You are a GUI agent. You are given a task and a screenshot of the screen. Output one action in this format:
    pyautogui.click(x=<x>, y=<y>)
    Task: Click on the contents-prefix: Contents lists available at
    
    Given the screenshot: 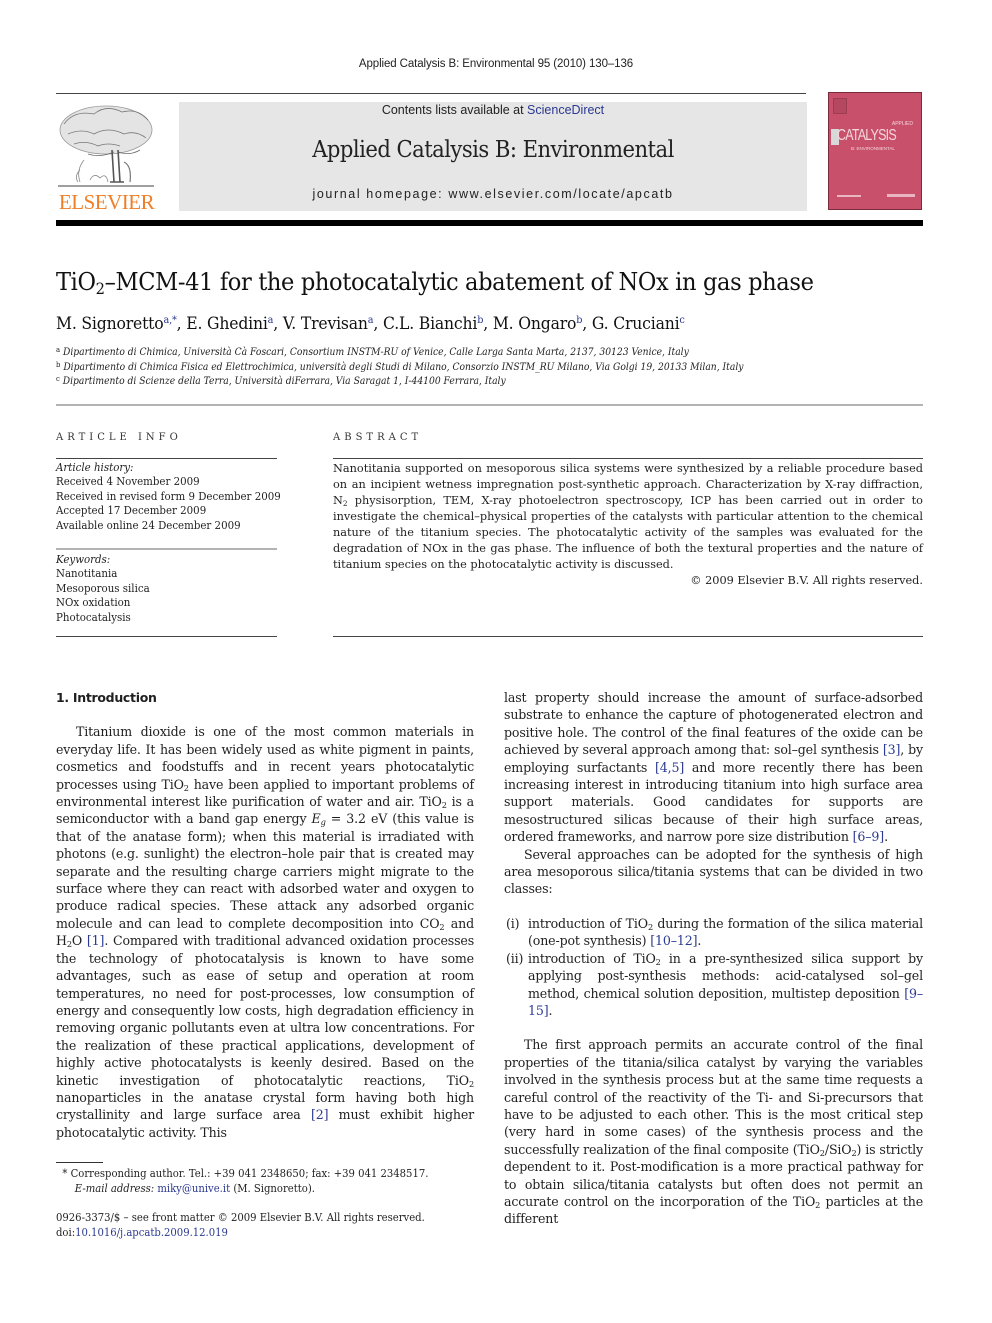 What is the action you would take?
    pyautogui.click(x=454, y=110)
    